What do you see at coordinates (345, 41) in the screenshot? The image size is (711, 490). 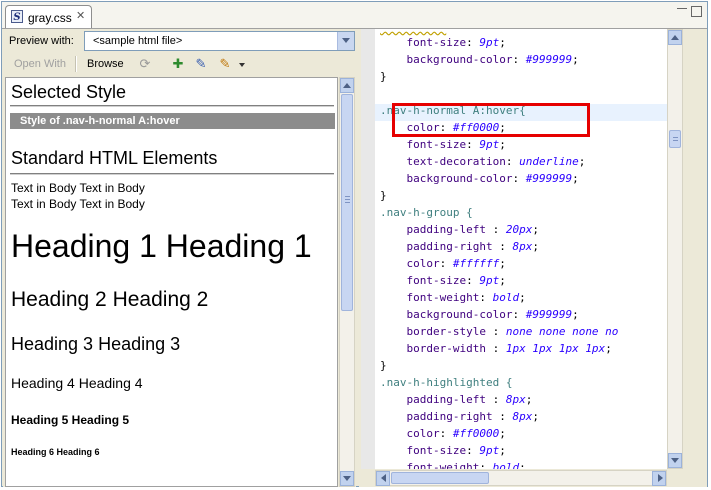 I see `chevron-down-icon` at bounding box center [345, 41].